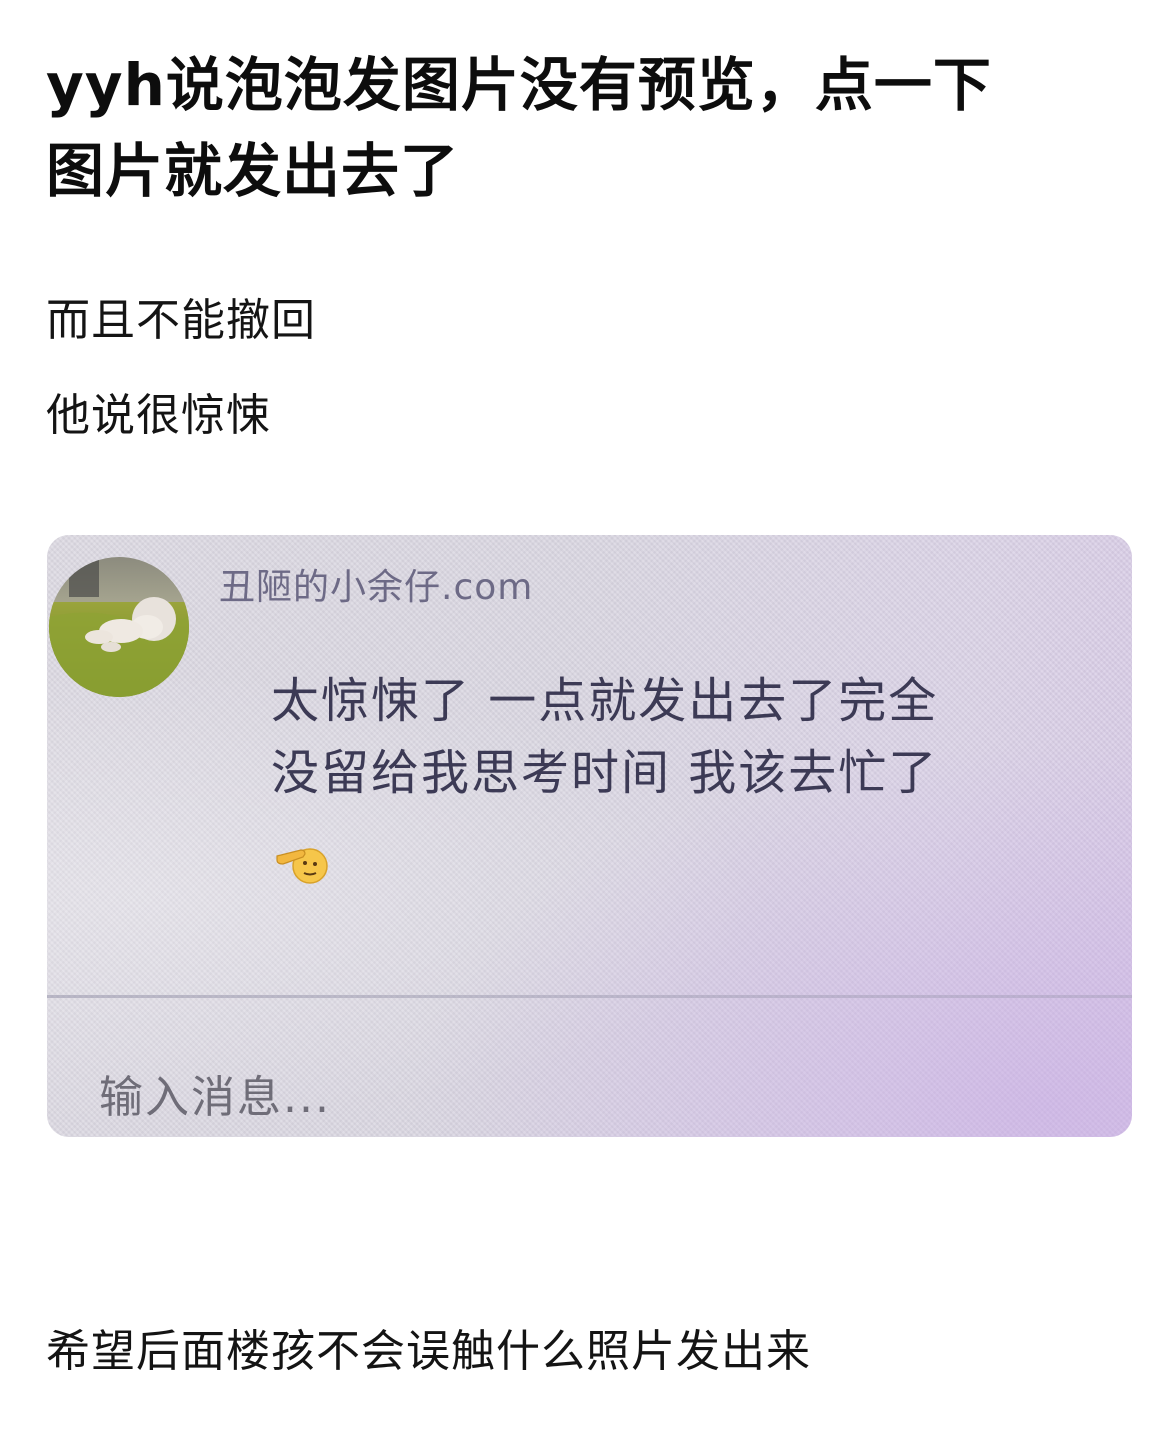  I want to click on post-closing-paragraph: 希望后面楼孩不会误触什么照片发出来, so click(428, 1351).